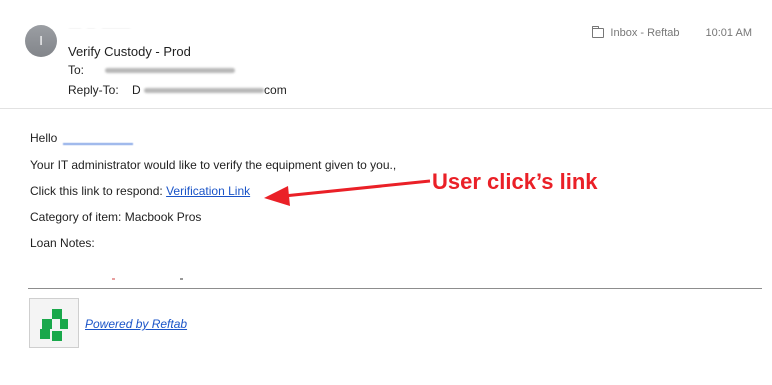 This screenshot has height=385, width=772. What do you see at coordinates (93, 90) in the screenshot?
I see `reply-to-label: Reply-To:` at bounding box center [93, 90].